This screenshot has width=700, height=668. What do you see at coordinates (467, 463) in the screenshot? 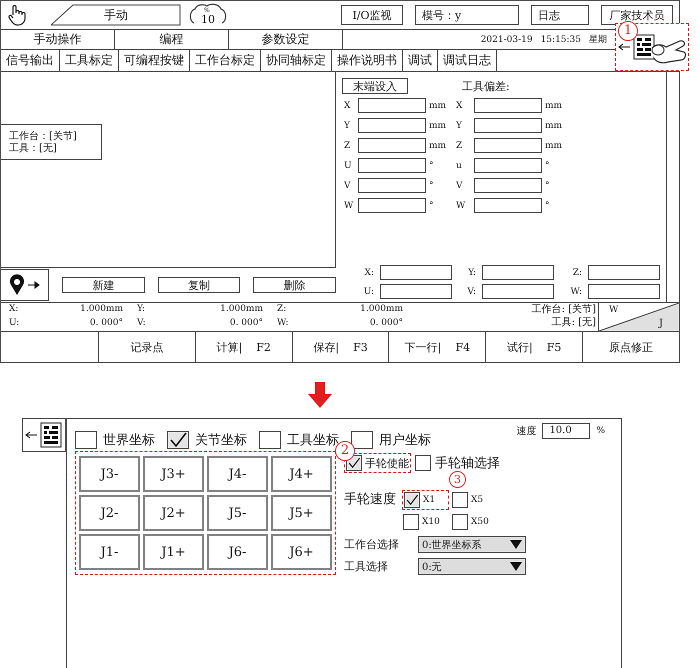
I see `checkbox-label: 手轮轴选择` at bounding box center [467, 463].